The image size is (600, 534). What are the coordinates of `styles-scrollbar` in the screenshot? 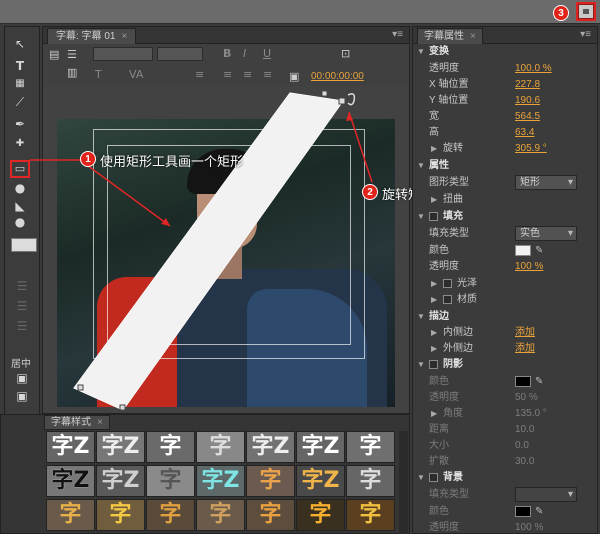 It's located at (403, 482).